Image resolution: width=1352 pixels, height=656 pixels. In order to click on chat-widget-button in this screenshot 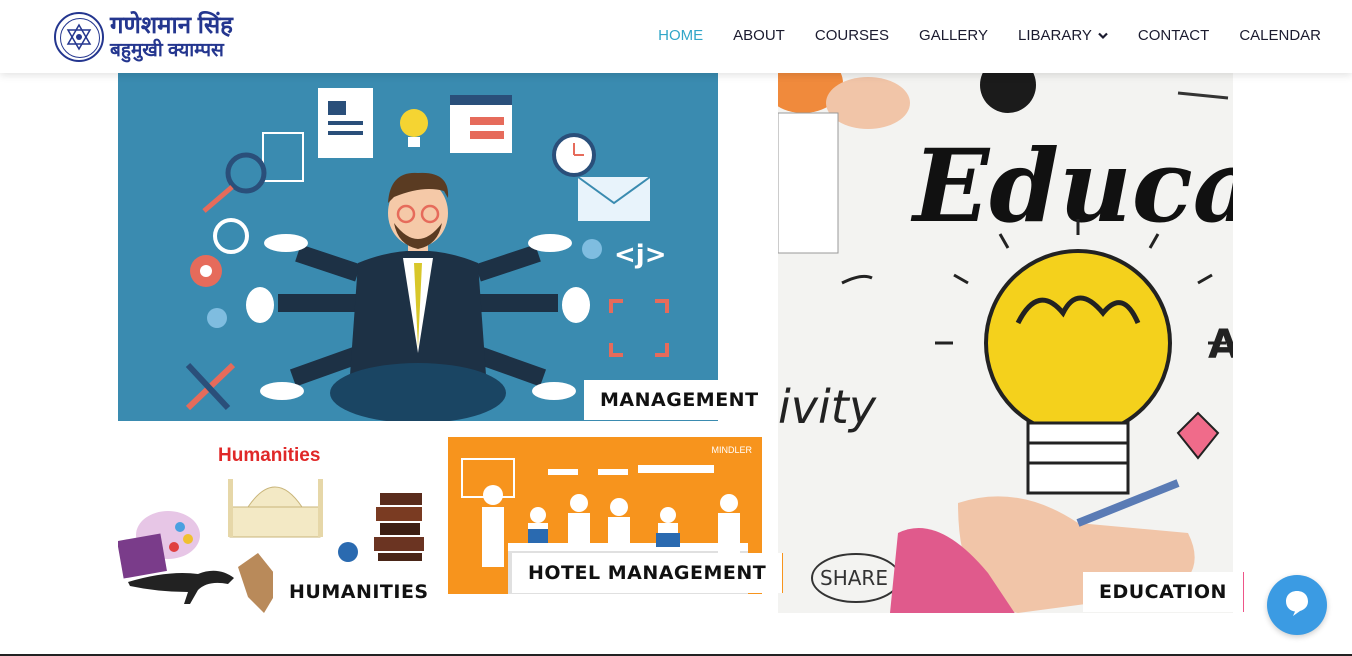, I will do `click(1297, 605)`.